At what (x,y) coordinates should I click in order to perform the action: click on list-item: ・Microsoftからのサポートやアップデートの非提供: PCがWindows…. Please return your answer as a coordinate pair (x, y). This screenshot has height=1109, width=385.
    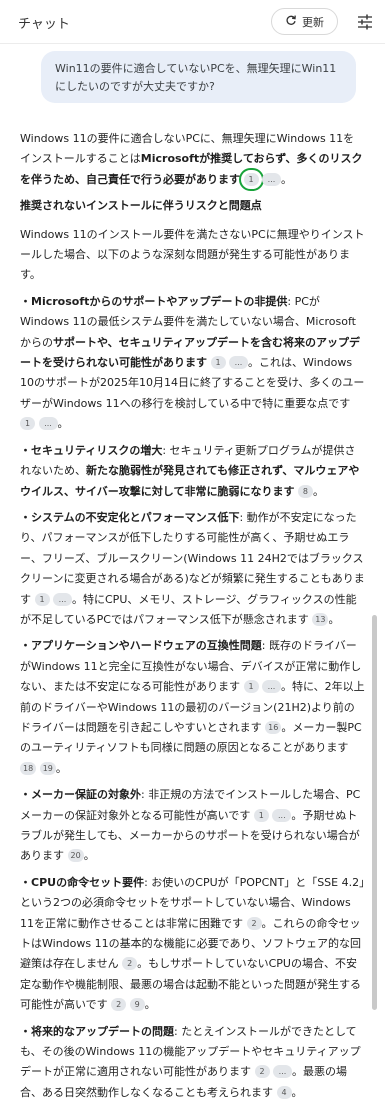
    Looking at the image, I should click on (192, 362).